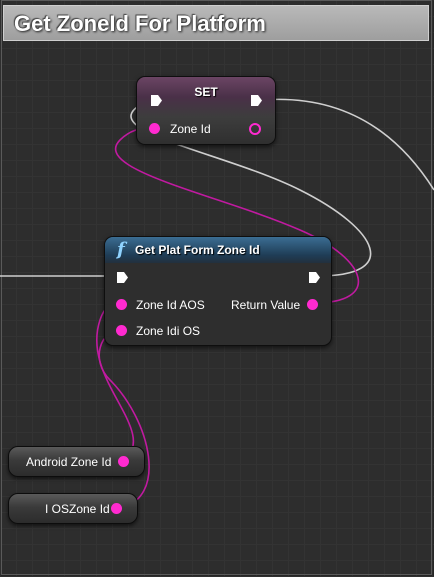  Describe the element at coordinates (77, 509) in the screenshot. I see `variable-label: I OSZone Id` at that location.